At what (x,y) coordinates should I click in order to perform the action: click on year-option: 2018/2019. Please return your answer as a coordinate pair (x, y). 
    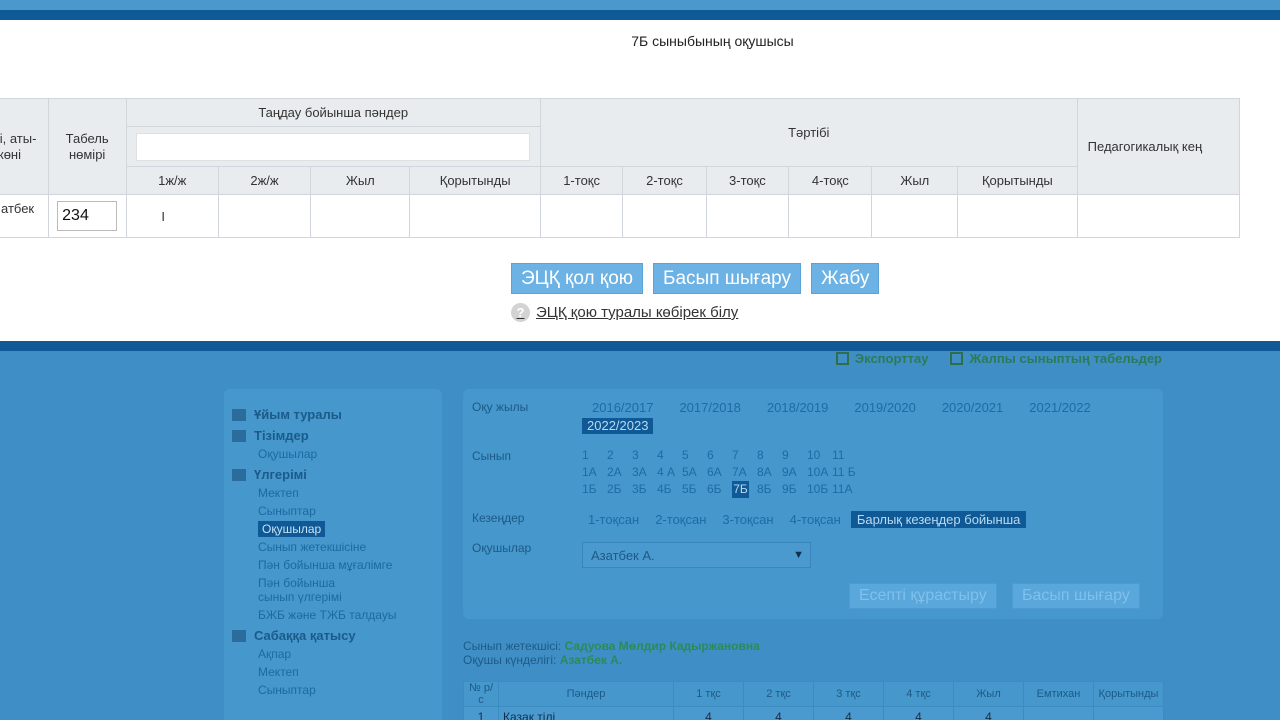
    Looking at the image, I should click on (797, 408).